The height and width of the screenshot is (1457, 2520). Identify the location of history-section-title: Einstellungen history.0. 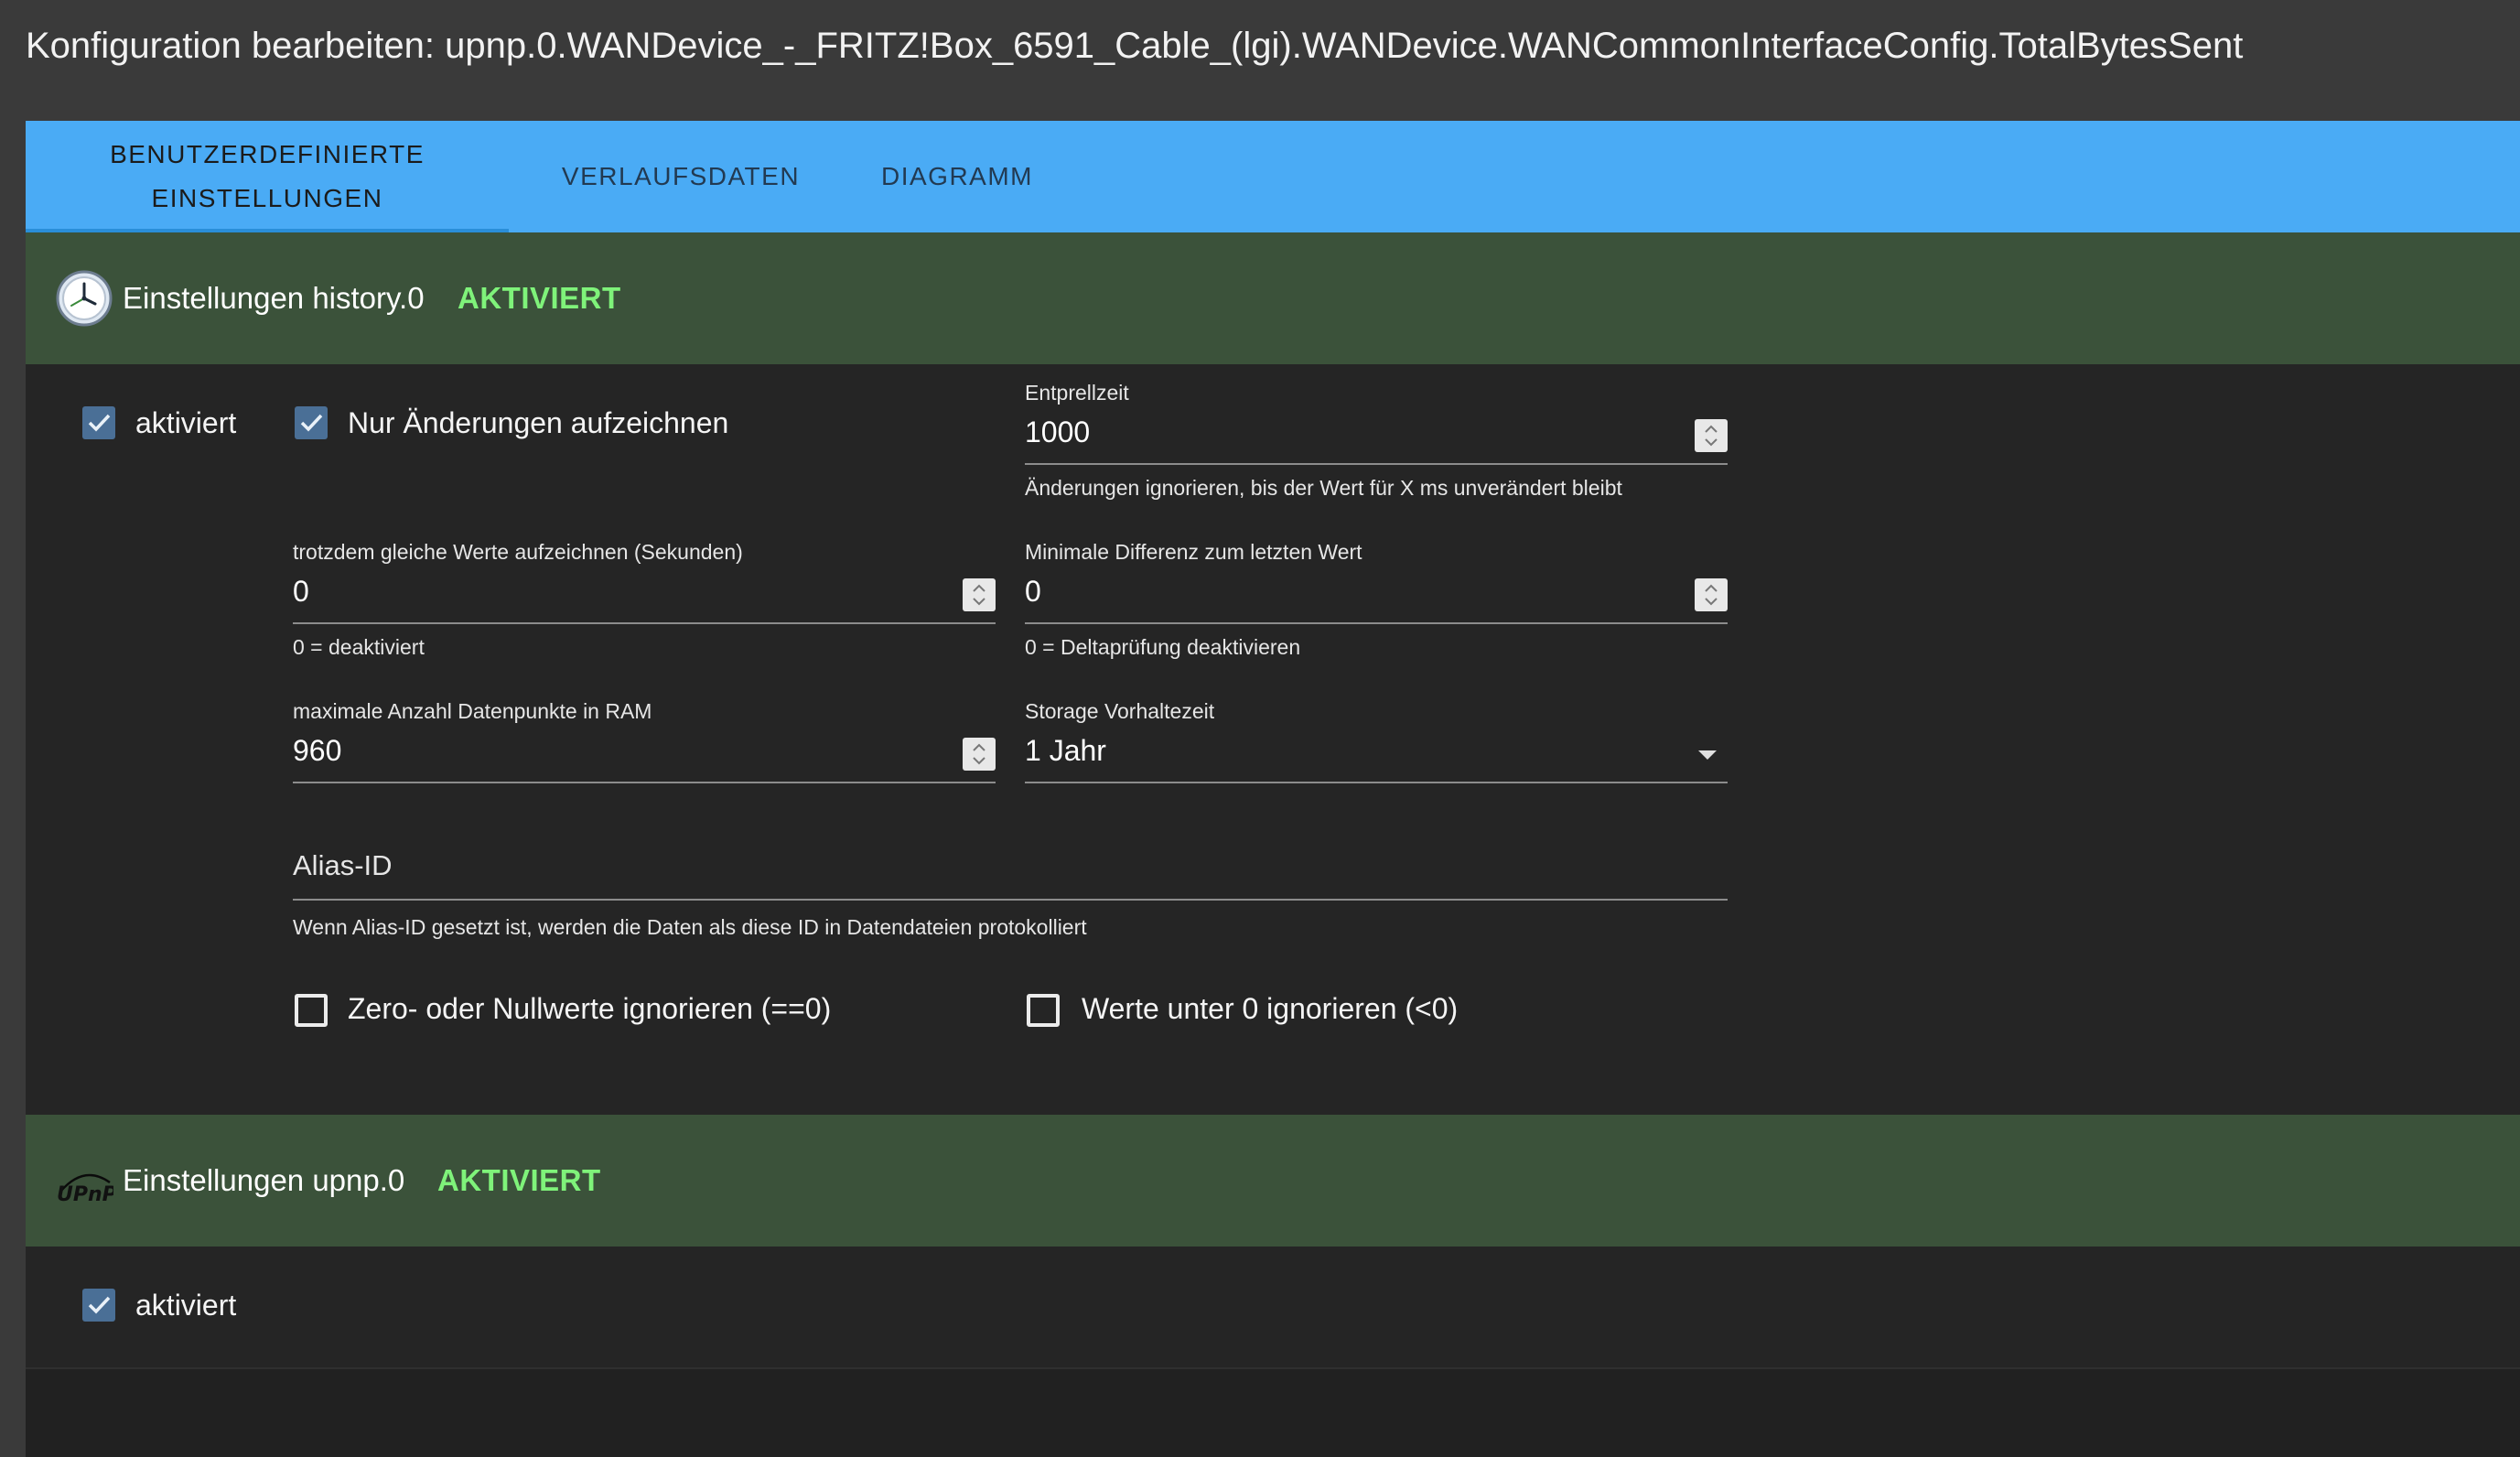
(274, 298).